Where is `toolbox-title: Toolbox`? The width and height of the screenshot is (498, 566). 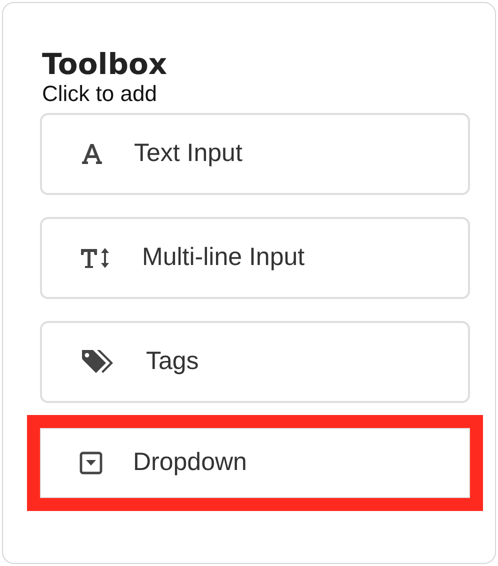
toolbox-title: Toolbox is located at coordinates (105, 64).